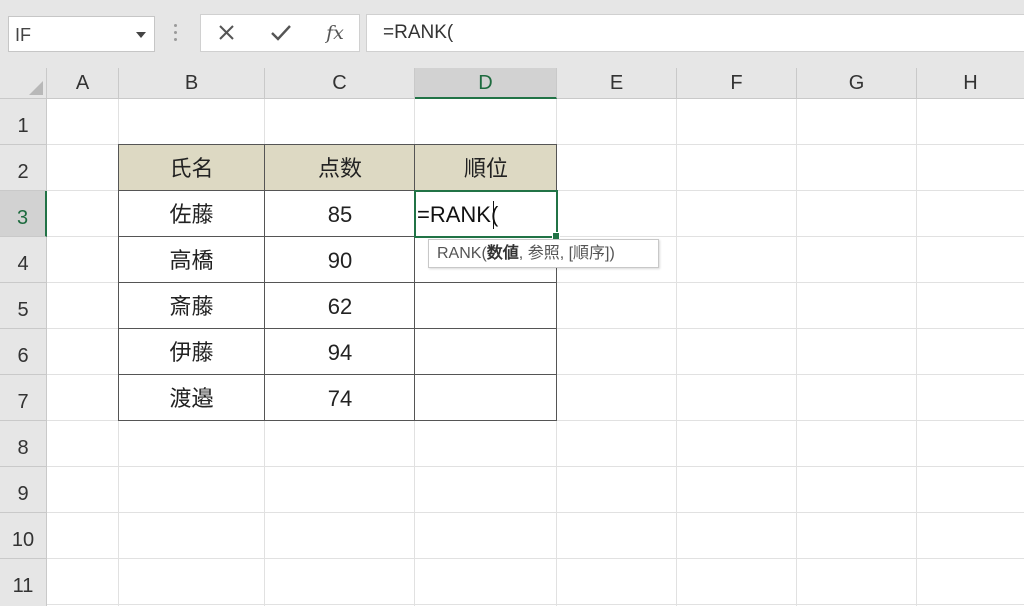 The image size is (1024, 613). Describe the element at coordinates (23, 444) in the screenshot. I see `row-header-8: 8` at that location.